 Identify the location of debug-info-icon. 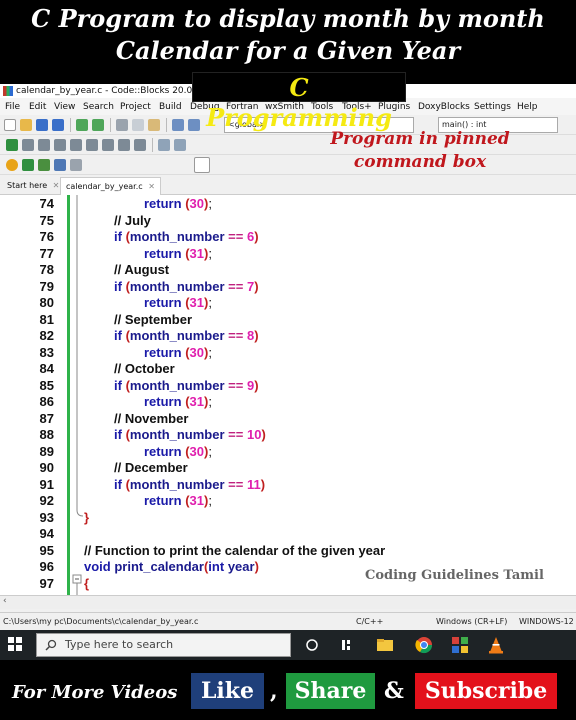
(180, 145).